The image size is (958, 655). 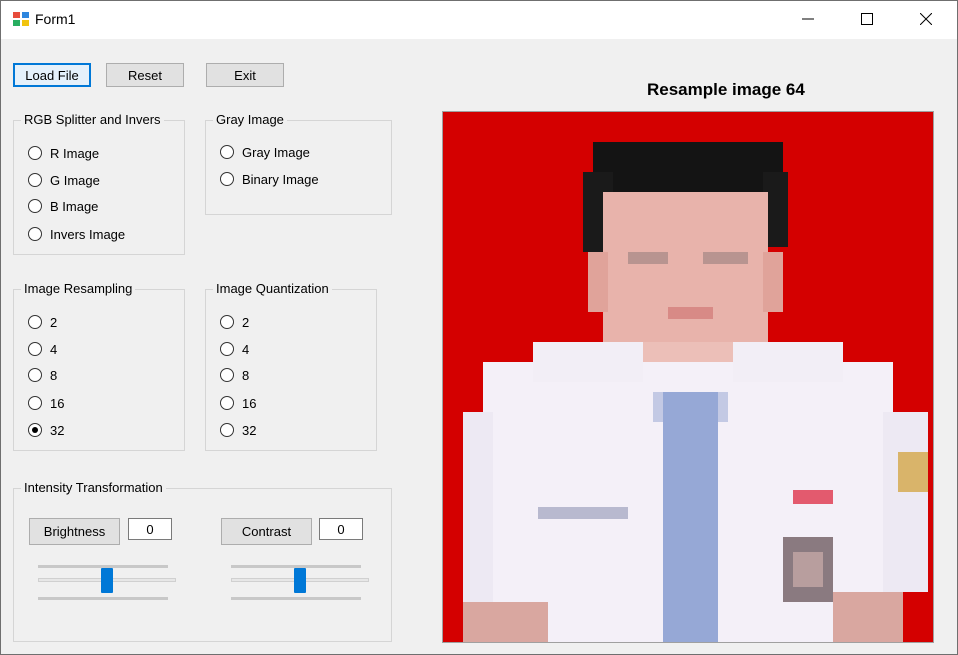 I want to click on radio-label: Gray Image, so click(x=276, y=152).